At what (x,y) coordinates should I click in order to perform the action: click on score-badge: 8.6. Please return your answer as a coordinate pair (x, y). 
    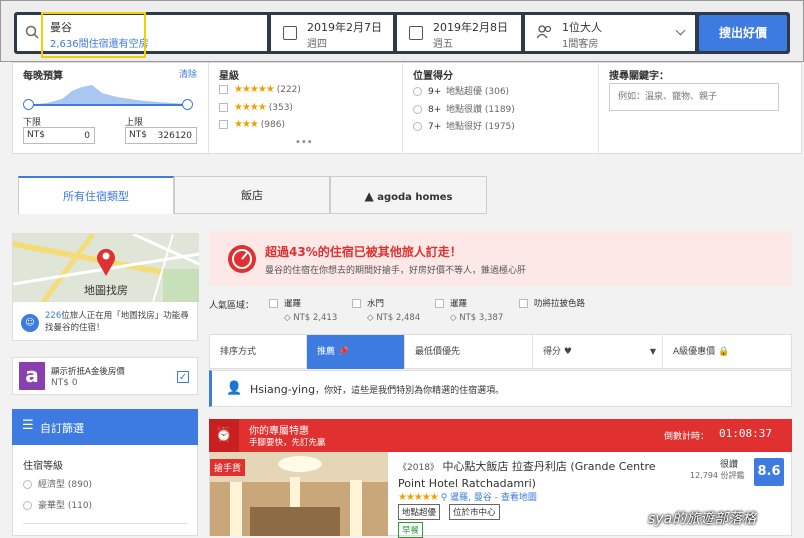
    Looking at the image, I should click on (769, 472).